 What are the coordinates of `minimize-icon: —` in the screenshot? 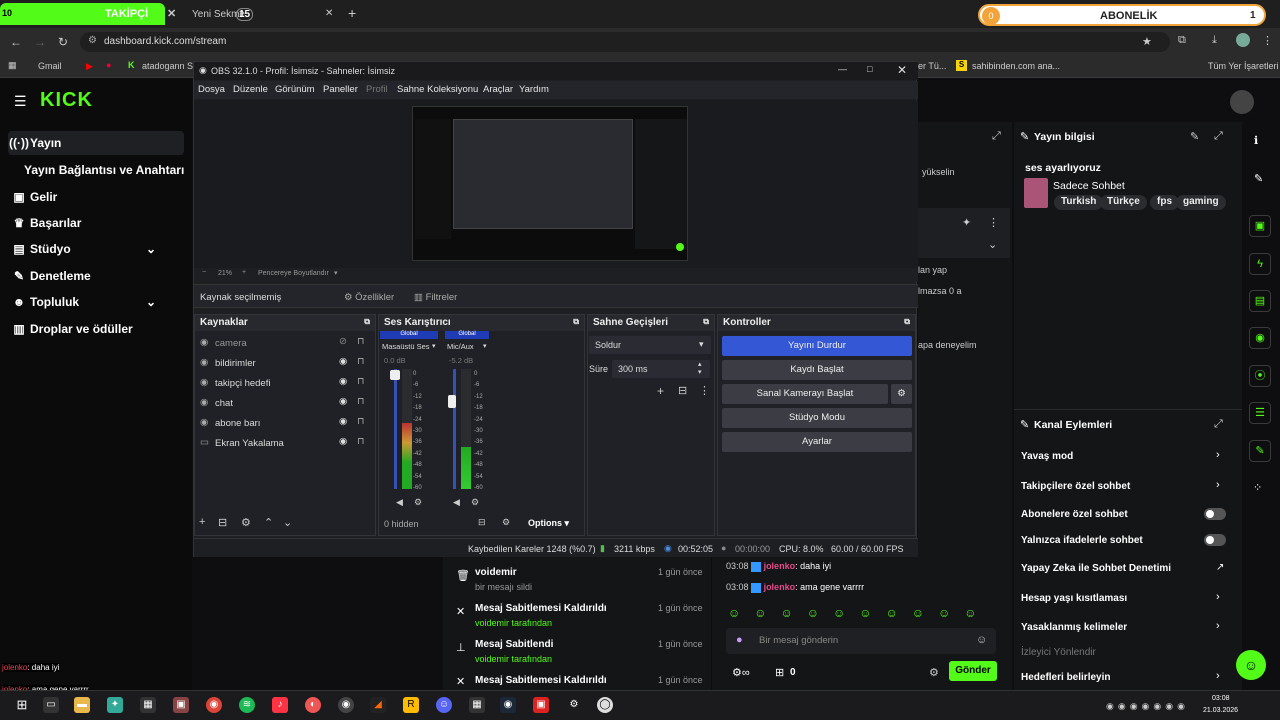 It's located at (842, 69).